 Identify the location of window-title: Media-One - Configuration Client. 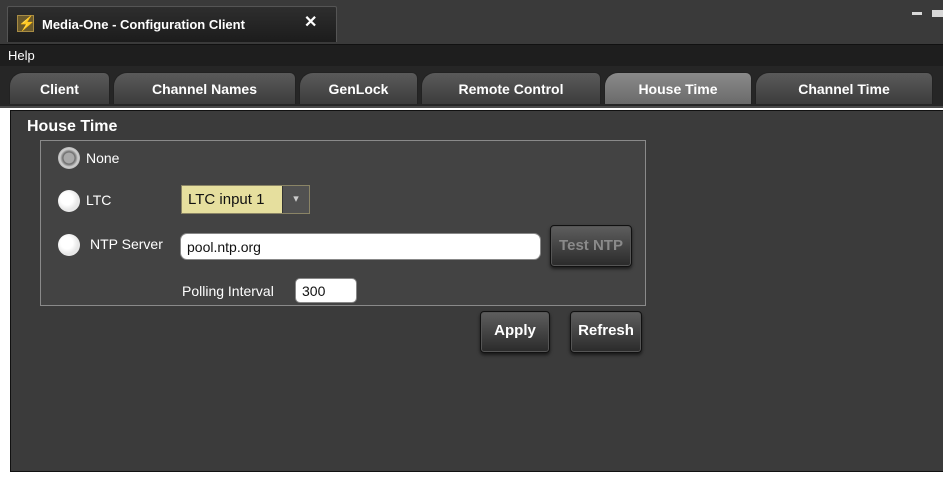
(143, 24).